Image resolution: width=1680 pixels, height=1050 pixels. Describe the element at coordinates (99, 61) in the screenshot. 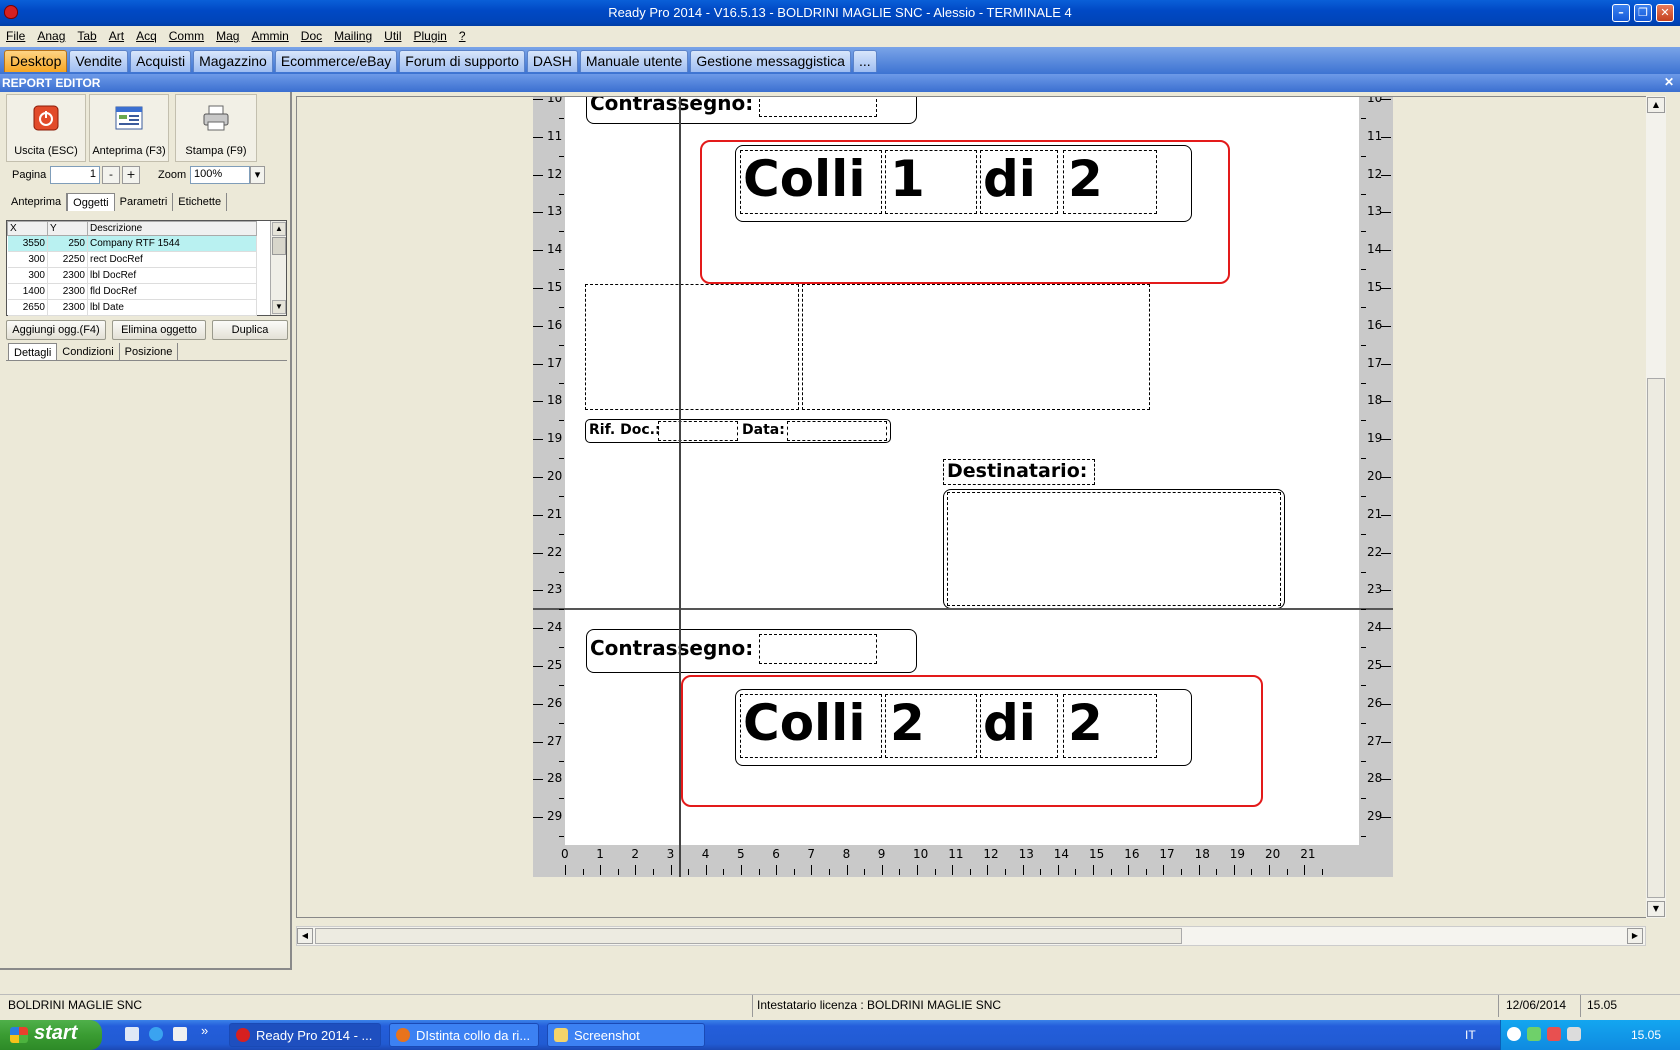

I see `tab-vendite: Vendite` at that location.